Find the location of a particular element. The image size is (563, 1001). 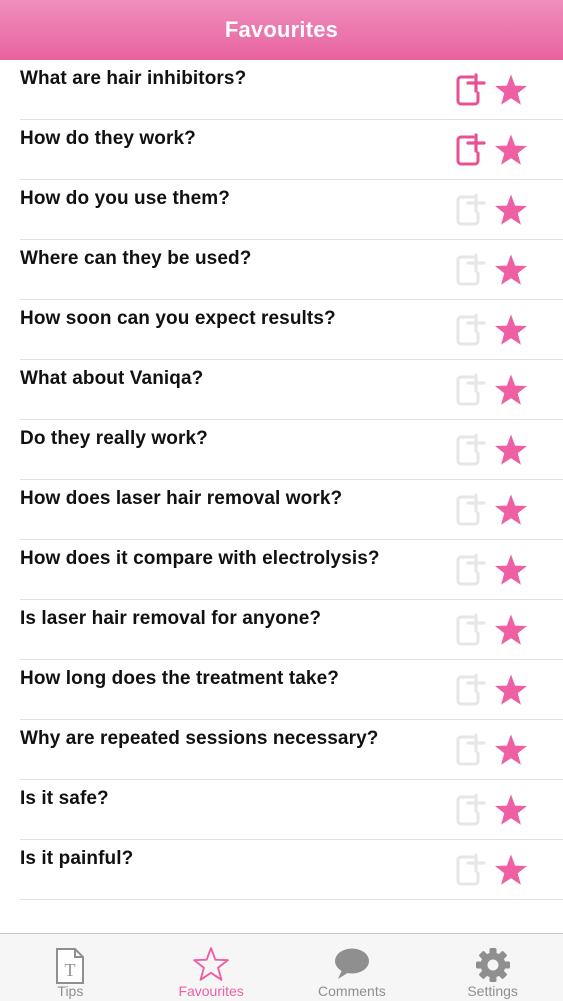

page-title: Favourites is located at coordinates (281, 29).